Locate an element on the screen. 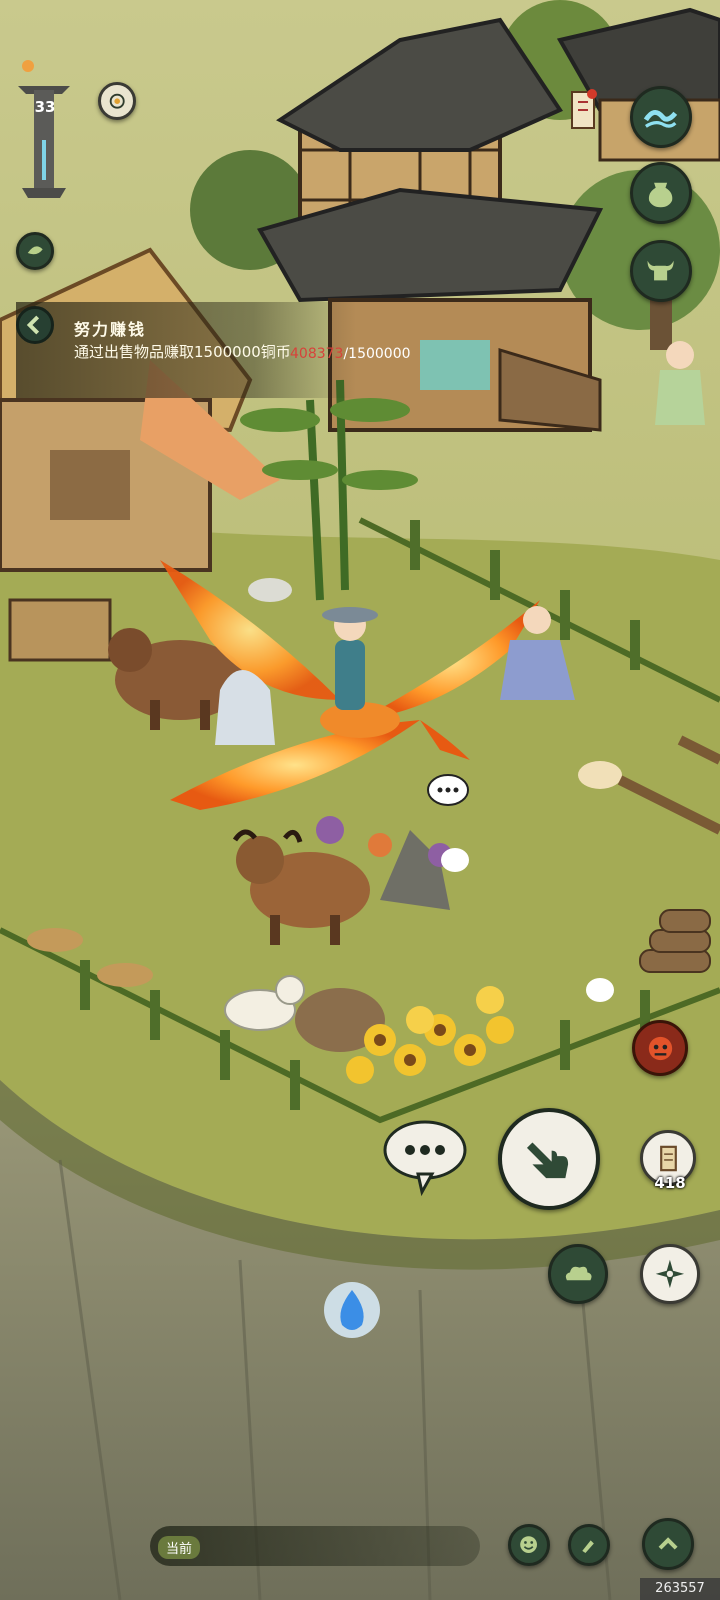 The image size is (720, 1600). leaf-button is located at coordinates (35, 251).